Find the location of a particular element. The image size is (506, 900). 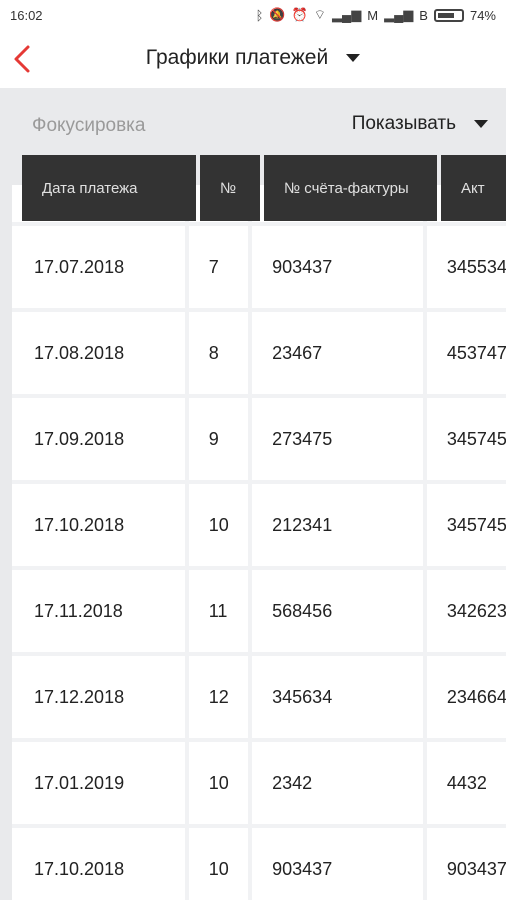

cell-invoice-number: 2342 is located at coordinates (337, 783).